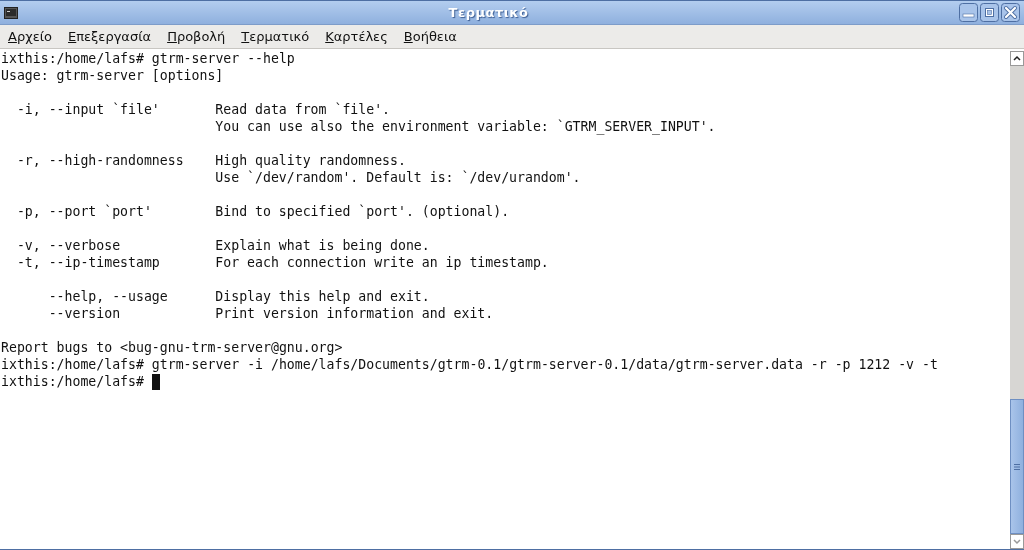  I want to click on menu-item: Αρχείο, so click(30, 36).